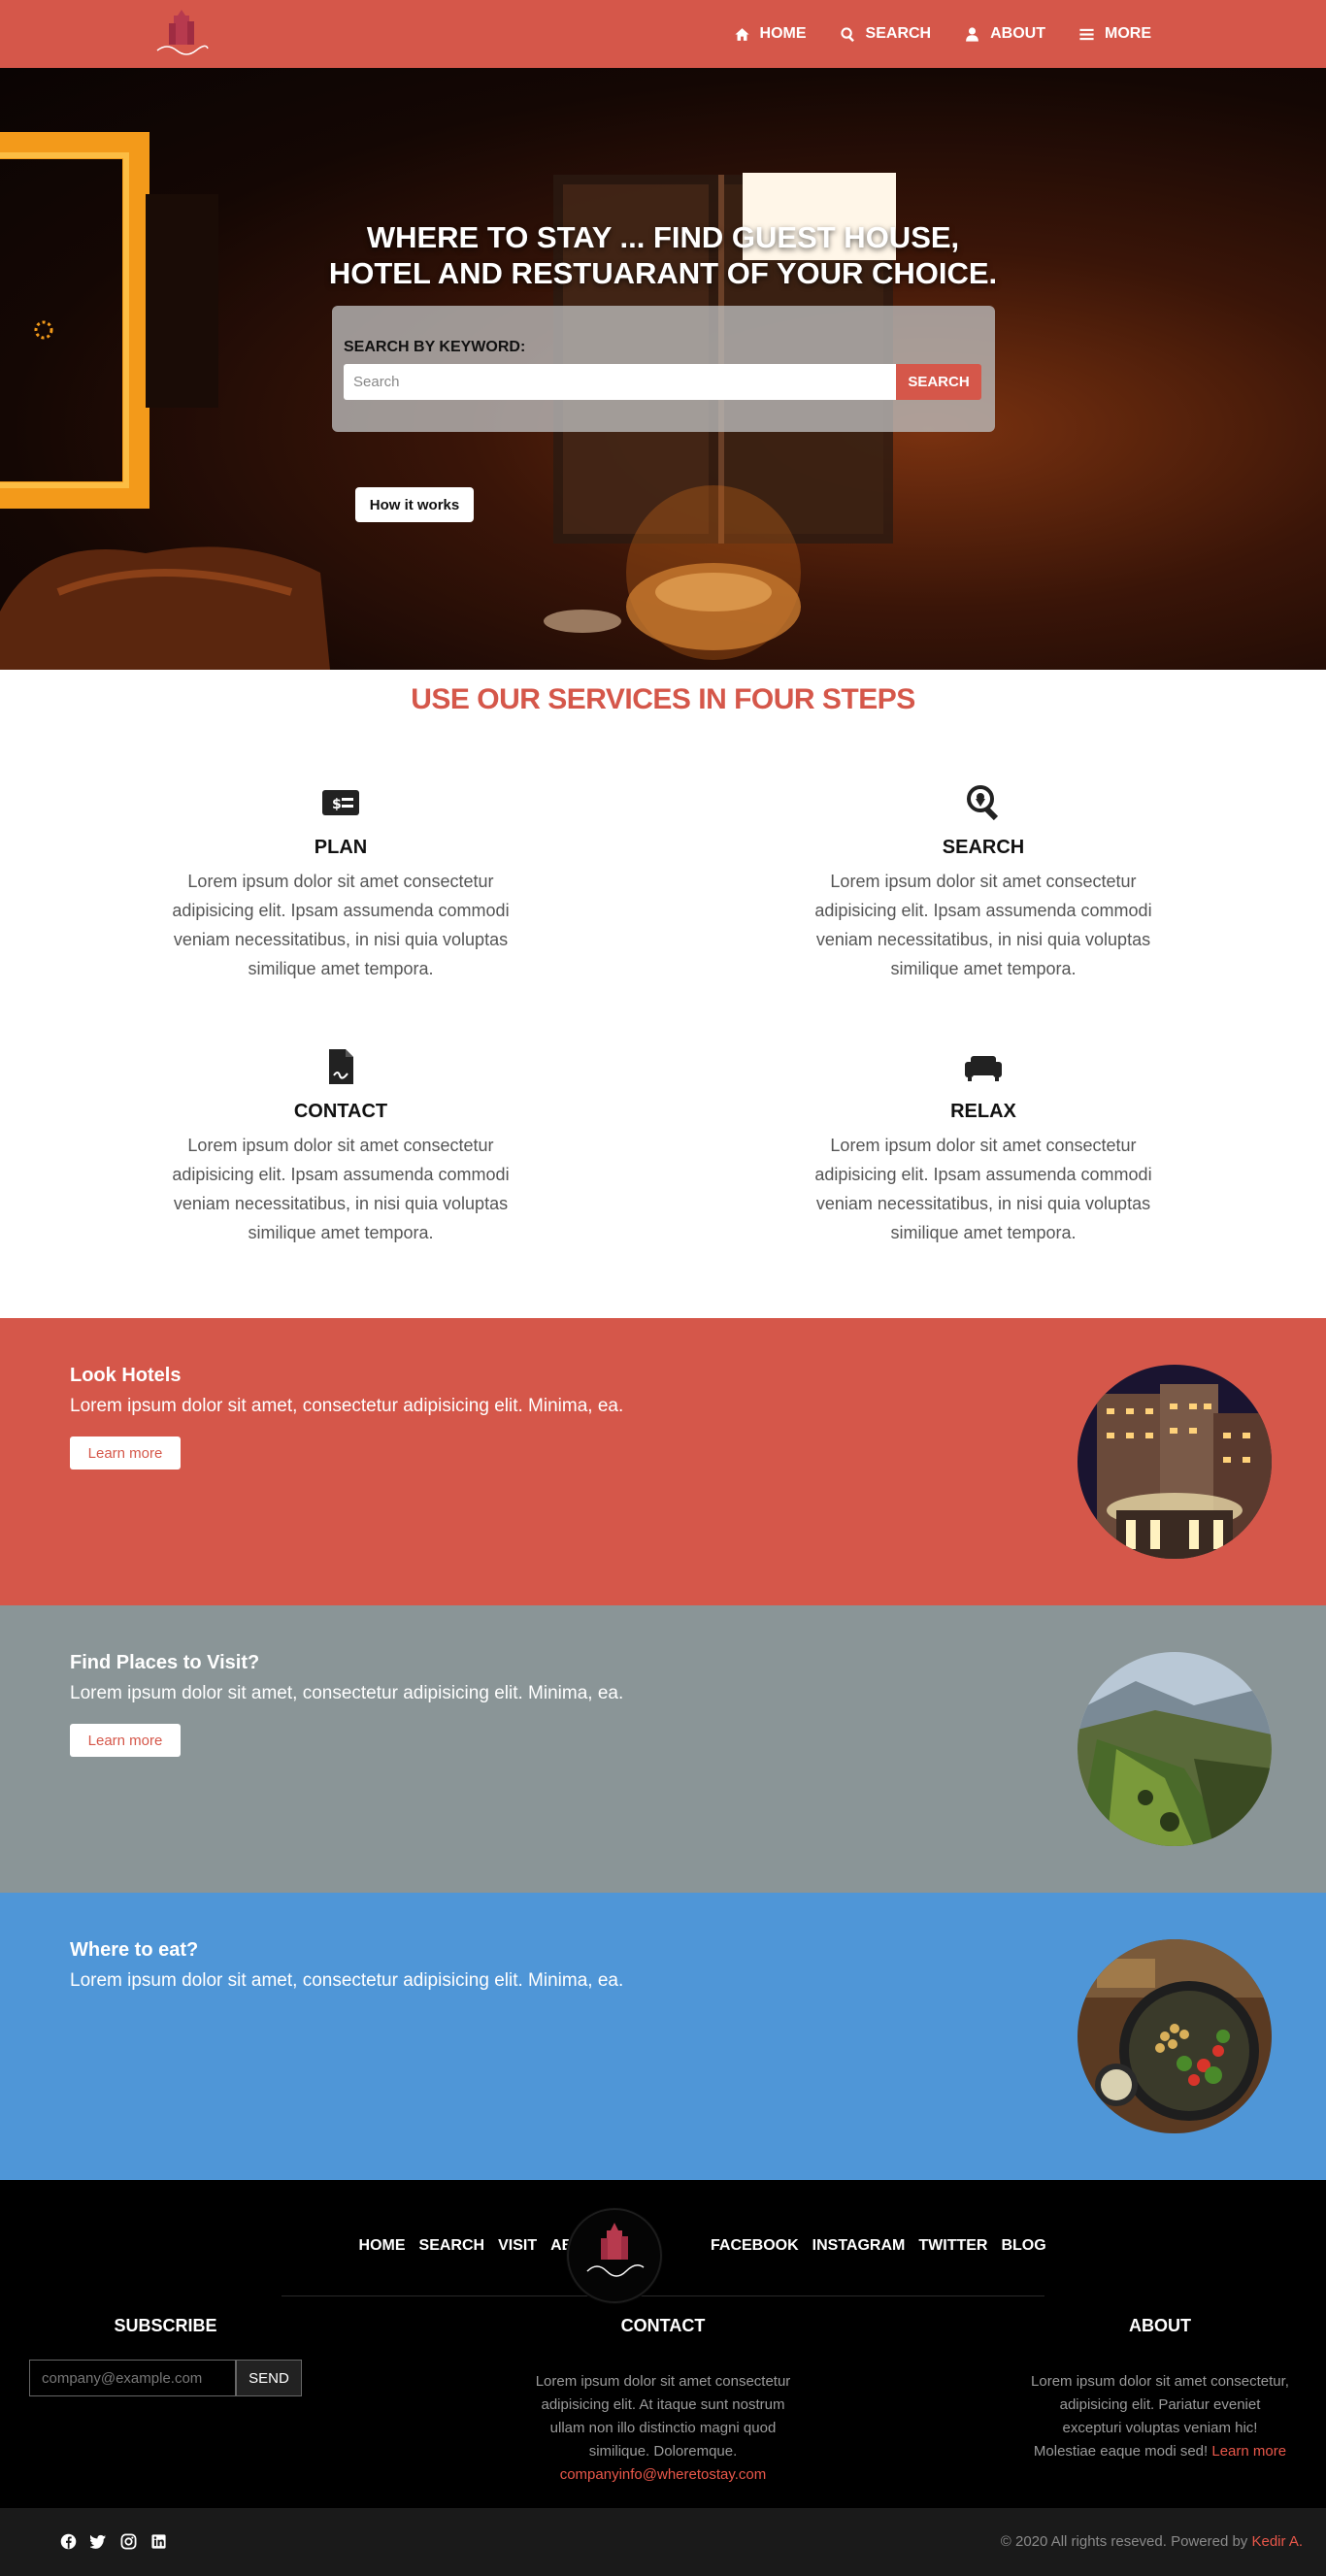 The height and width of the screenshot is (2576, 1326). Describe the element at coordinates (132, 2378) in the screenshot. I see `subscribe-email-input` at that location.